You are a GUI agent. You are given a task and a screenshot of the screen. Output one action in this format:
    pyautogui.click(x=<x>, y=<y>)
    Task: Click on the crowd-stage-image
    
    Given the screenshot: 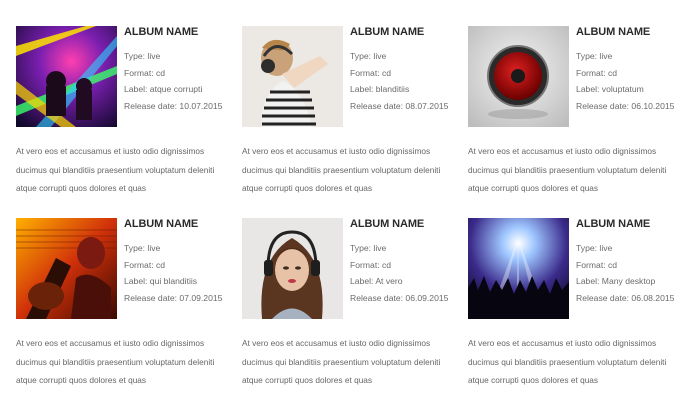 What is the action you would take?
    pyautogui.click(x=518, y=268)
    